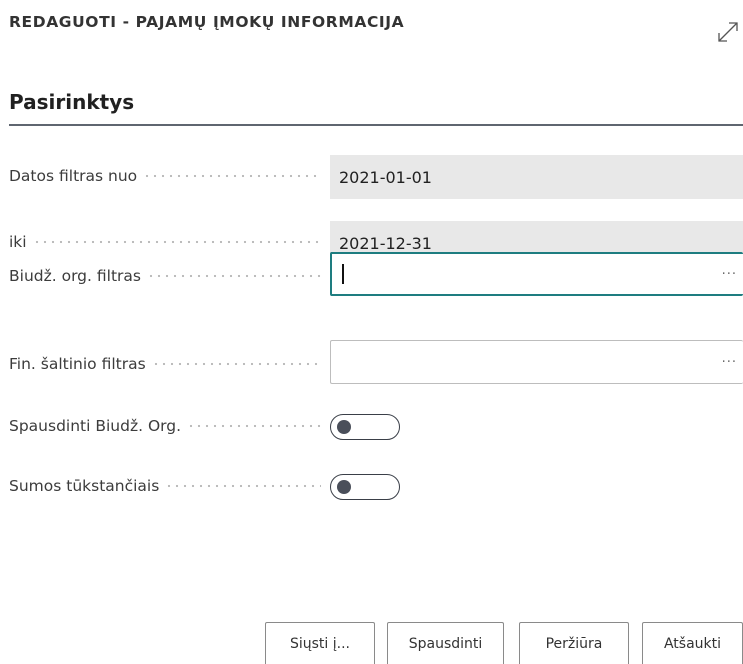 The image size is (743, 664). I want to click on fin-source-filter-row: Fin. šaltinio filtras ···, so click(376, 362).